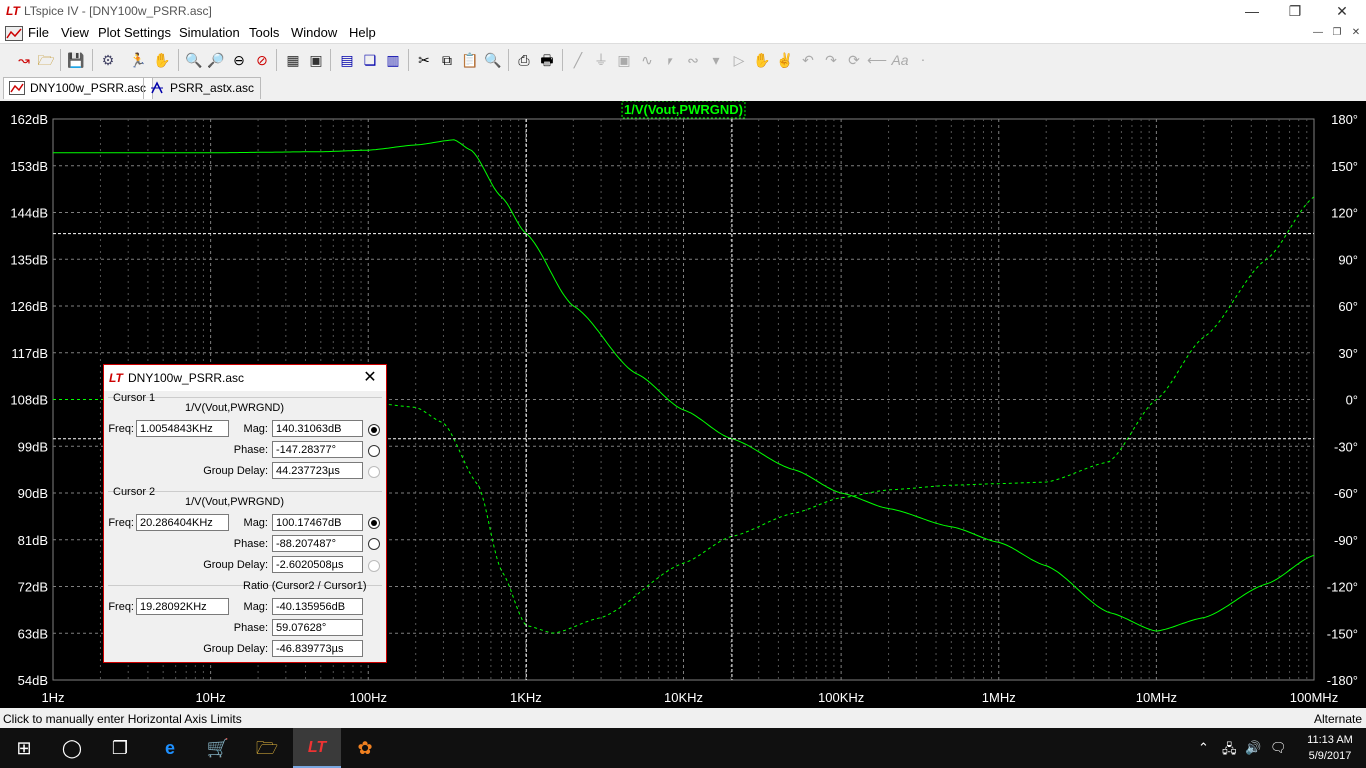 Image resolution: width=1366 pixels, height=768 pixels. I want to click on redo-icon: ↷, so click(831, 60).